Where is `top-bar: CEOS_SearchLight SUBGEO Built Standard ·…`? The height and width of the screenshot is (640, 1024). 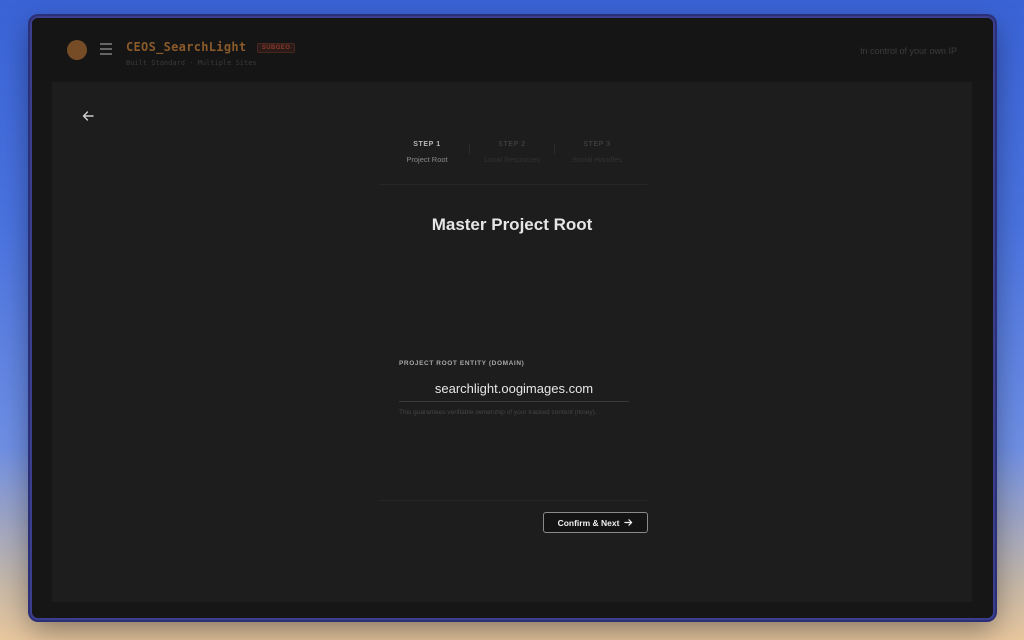
top-bar: CEOS_SearchLight SUBGEO Built Standard ·… is located at coordinates (512, 49).